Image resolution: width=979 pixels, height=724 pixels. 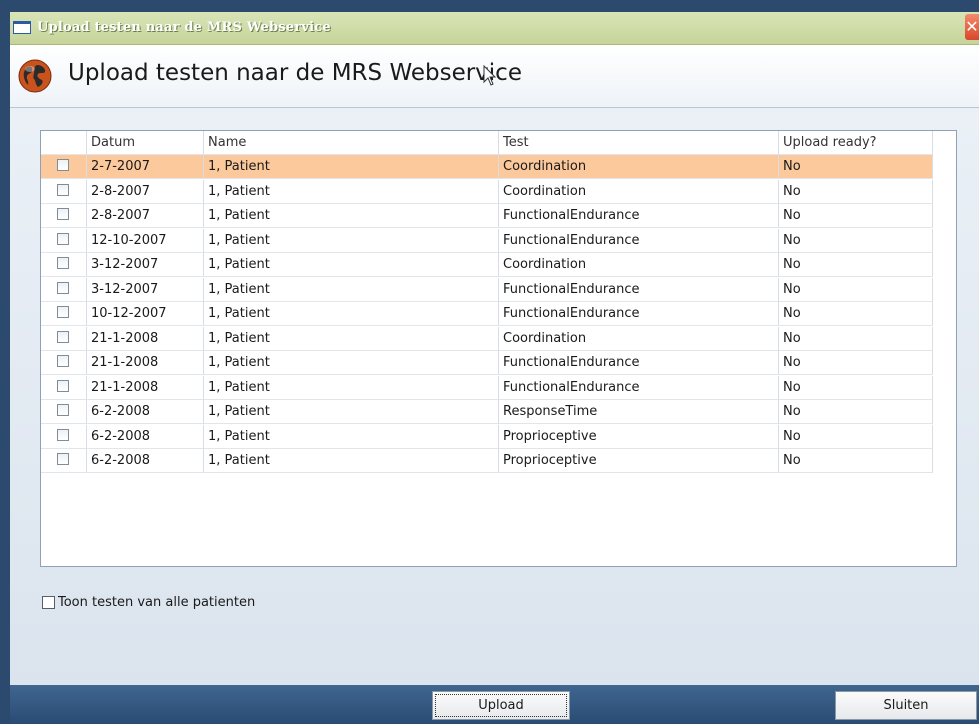 I want to click on column-header-upload-ready: Upload ready?, so click(x=856, y=143).